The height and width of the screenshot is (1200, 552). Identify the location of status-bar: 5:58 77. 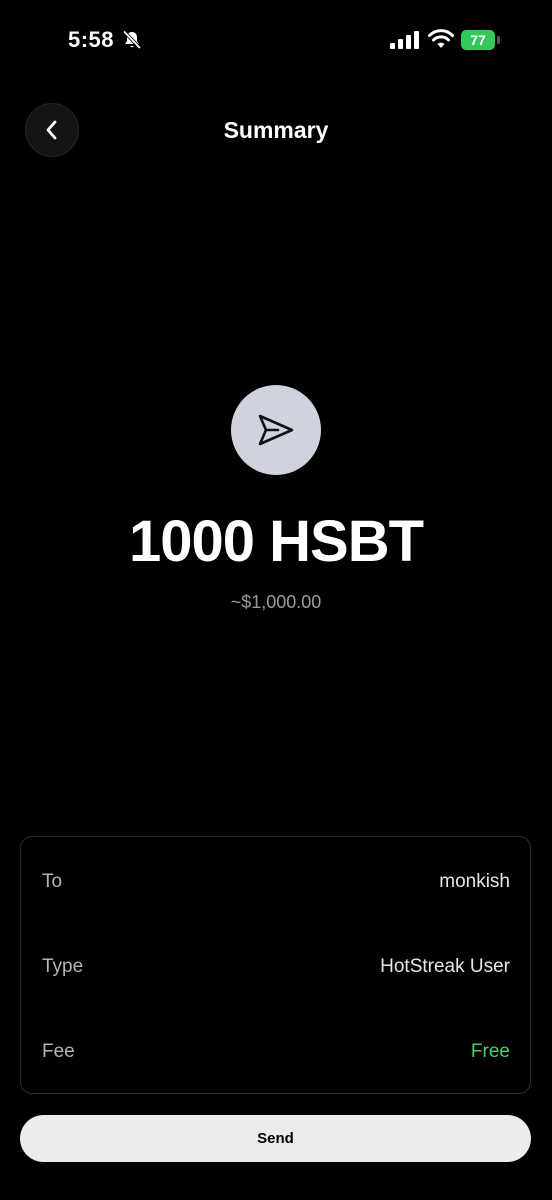
(276, 40).